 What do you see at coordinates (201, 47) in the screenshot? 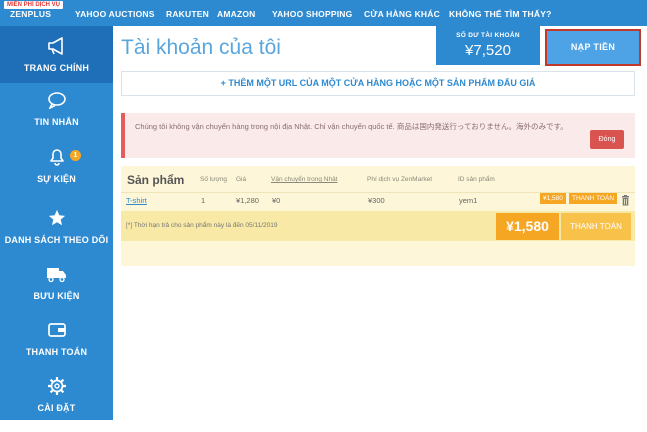
I see `page-title: Tài khoản của tôi` at bounding box center [201, 47].